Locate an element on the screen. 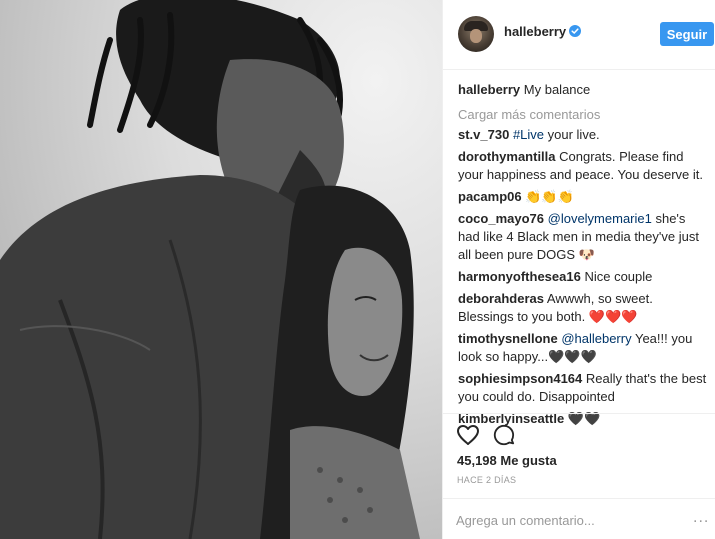 The height and width of the screenshot is (539, 715). heart-icon is located at coordinates (468, 435).